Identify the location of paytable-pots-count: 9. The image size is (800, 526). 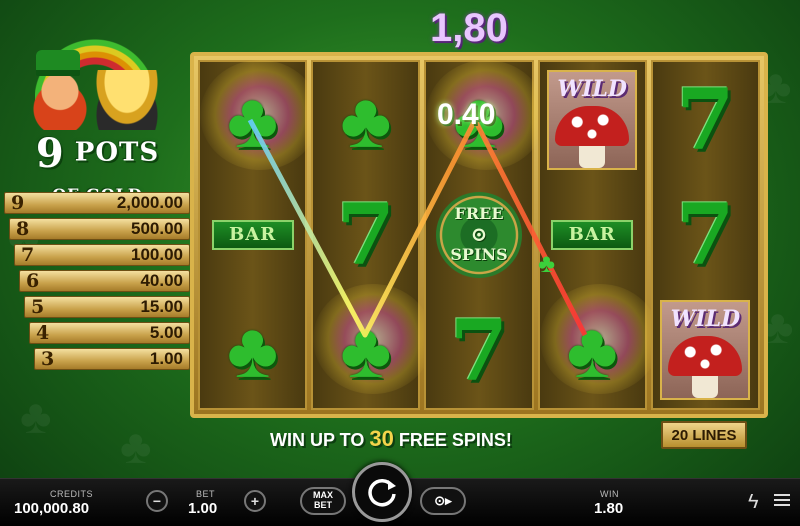
(18, 203).